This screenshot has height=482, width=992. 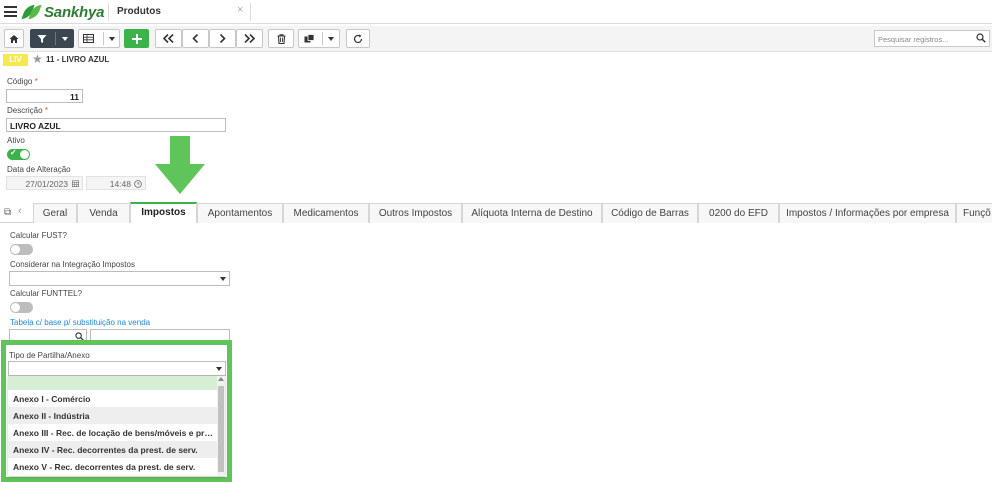 I want to click on arrow-down-icon, so click(x=180, y=165).